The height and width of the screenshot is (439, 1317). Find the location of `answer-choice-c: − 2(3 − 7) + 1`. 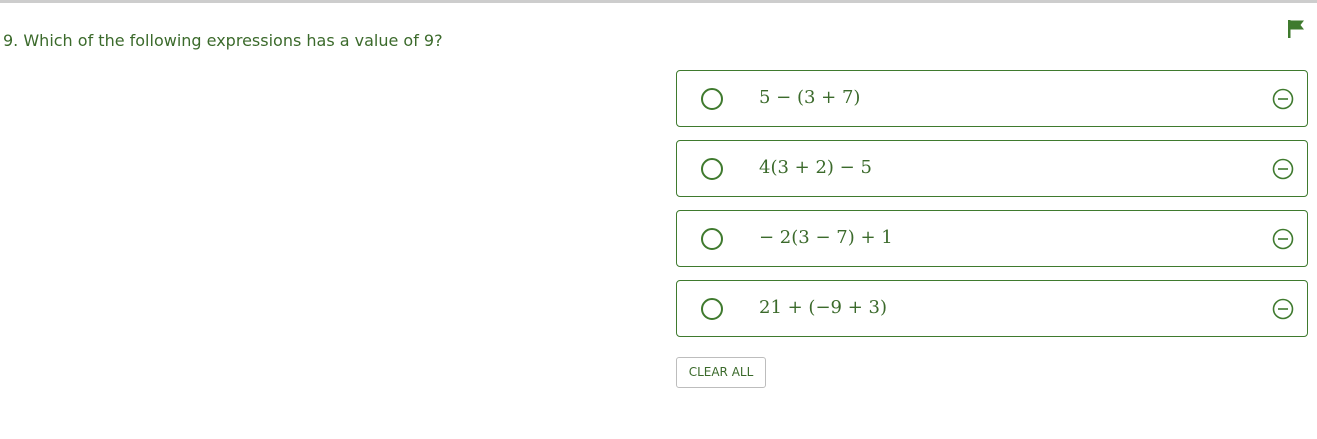

answer-choice-c: − 2(3 − 7) + 1 is located at coordinates (992, 238).